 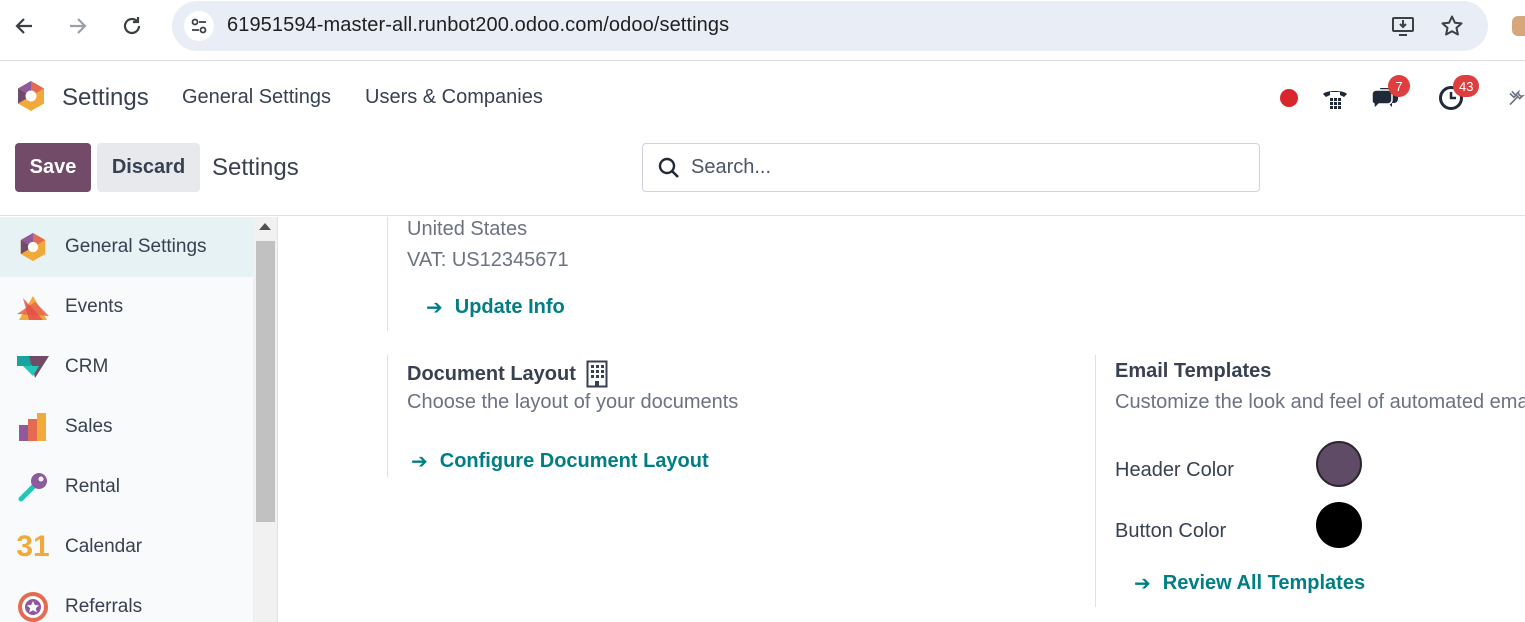 I want to click on referrals-app-icon, so click(x=33, y=605).